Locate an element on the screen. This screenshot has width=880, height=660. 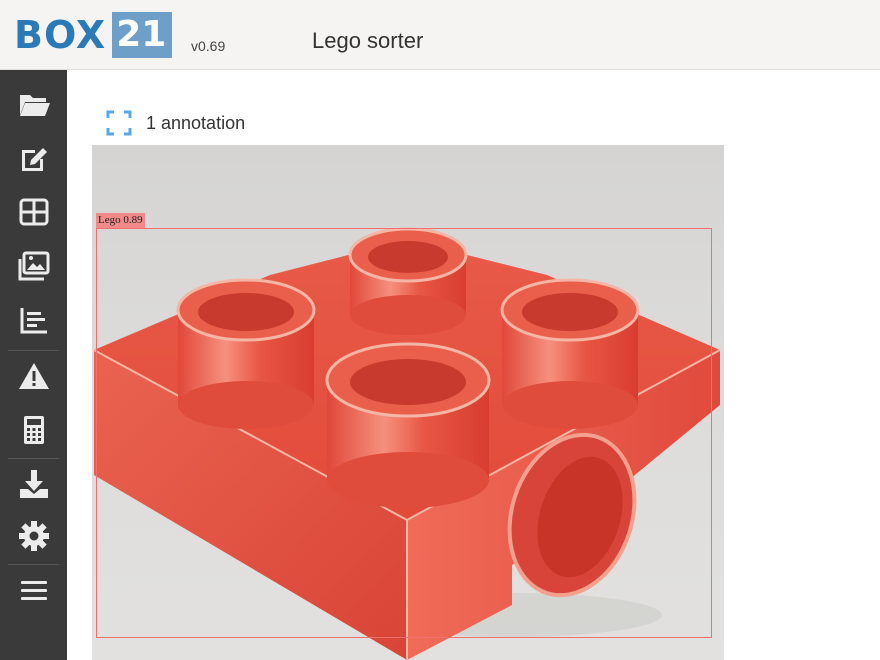
sidebar is located at coordinates (33, 365).